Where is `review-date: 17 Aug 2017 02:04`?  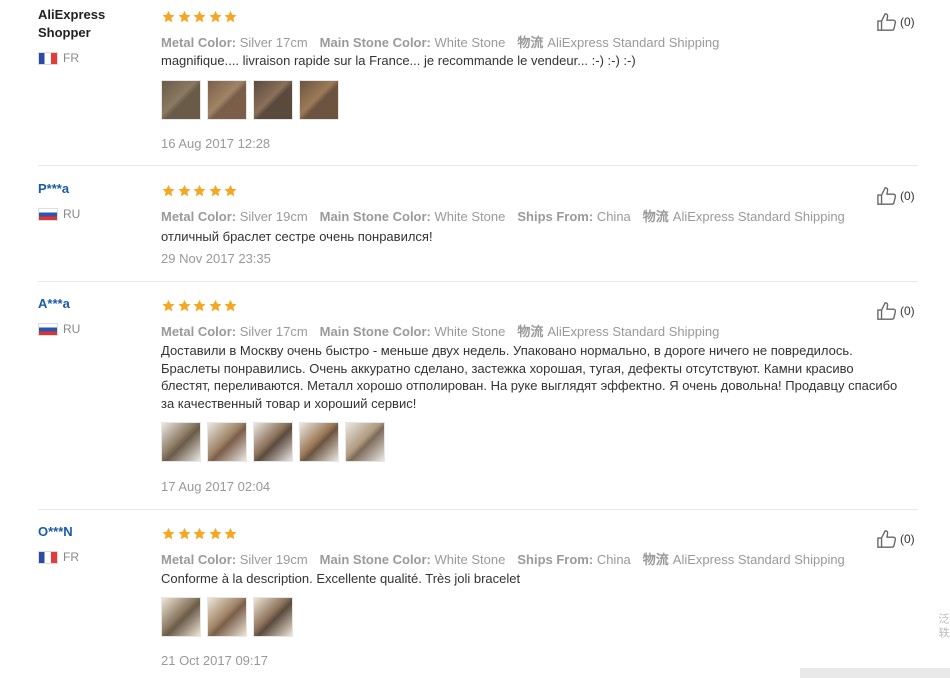
review-date: 17 Aug 2017 02:04 is located at coordinates (216, 486).